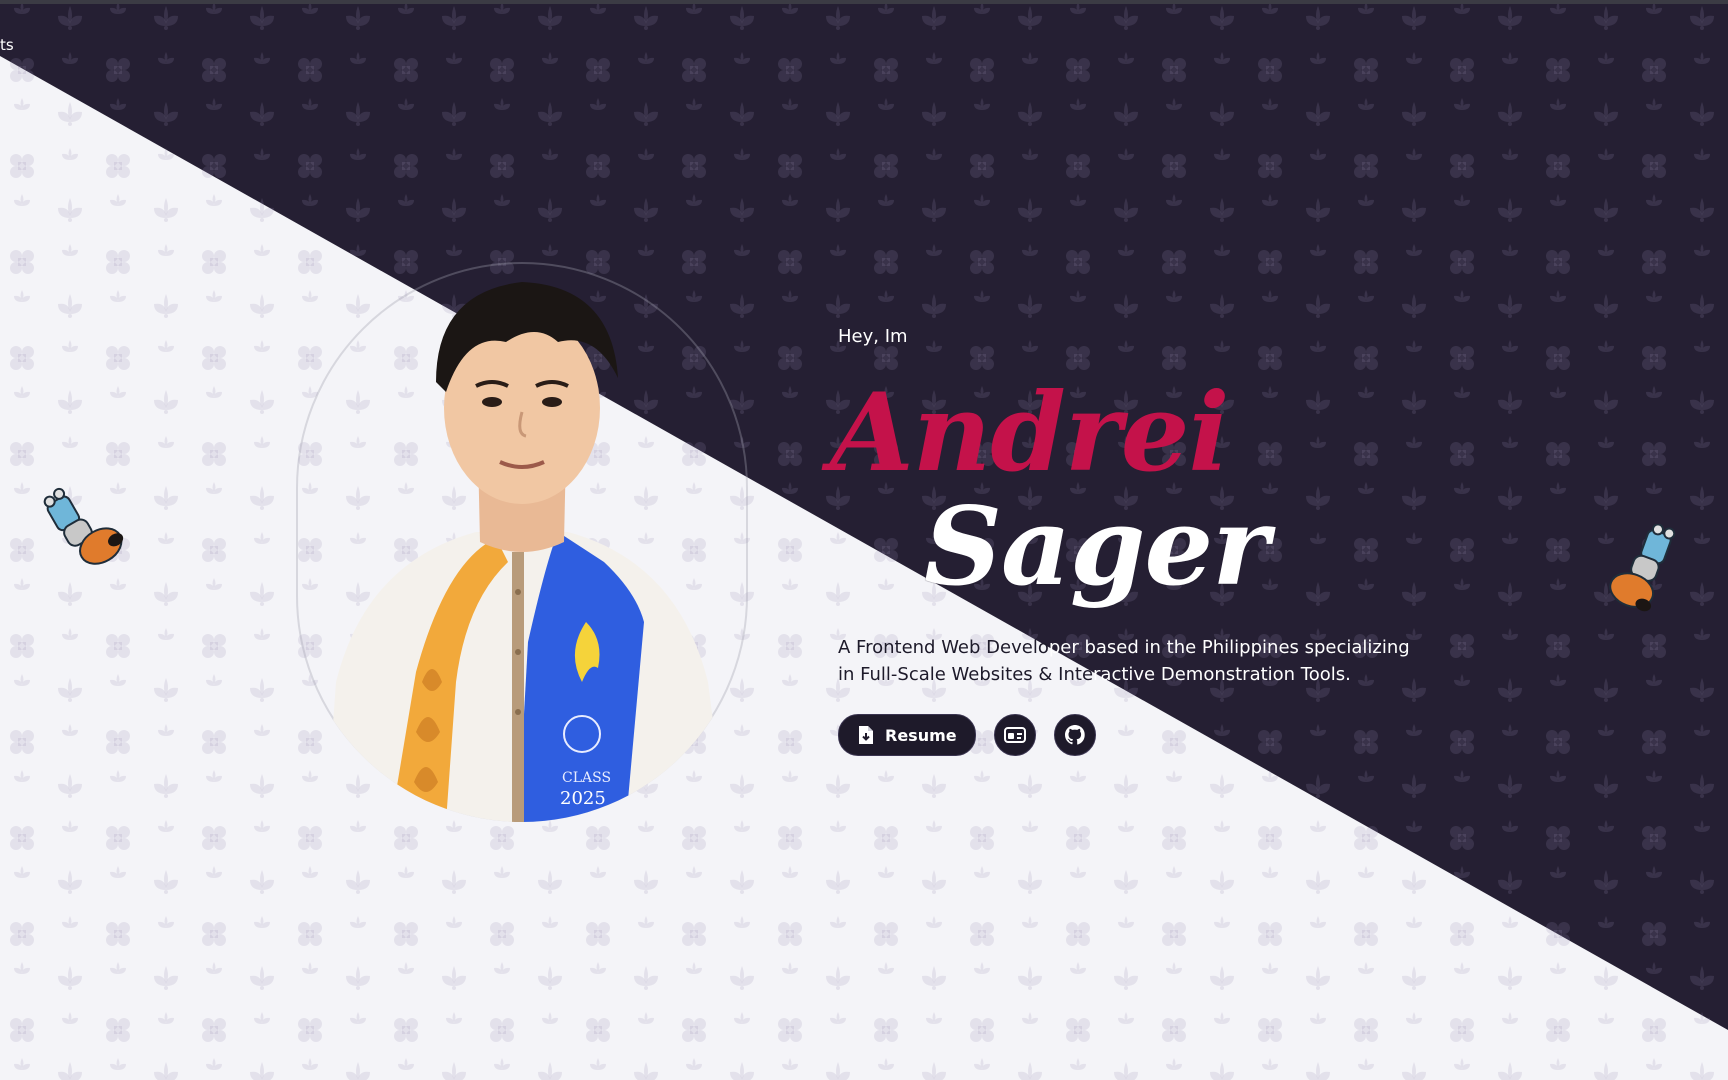 This screenshot has height=1080, width=1728. Describe the element at coordinates (1096, 547) in the screenshot. I see `last-name-heading: Sager` at that location.